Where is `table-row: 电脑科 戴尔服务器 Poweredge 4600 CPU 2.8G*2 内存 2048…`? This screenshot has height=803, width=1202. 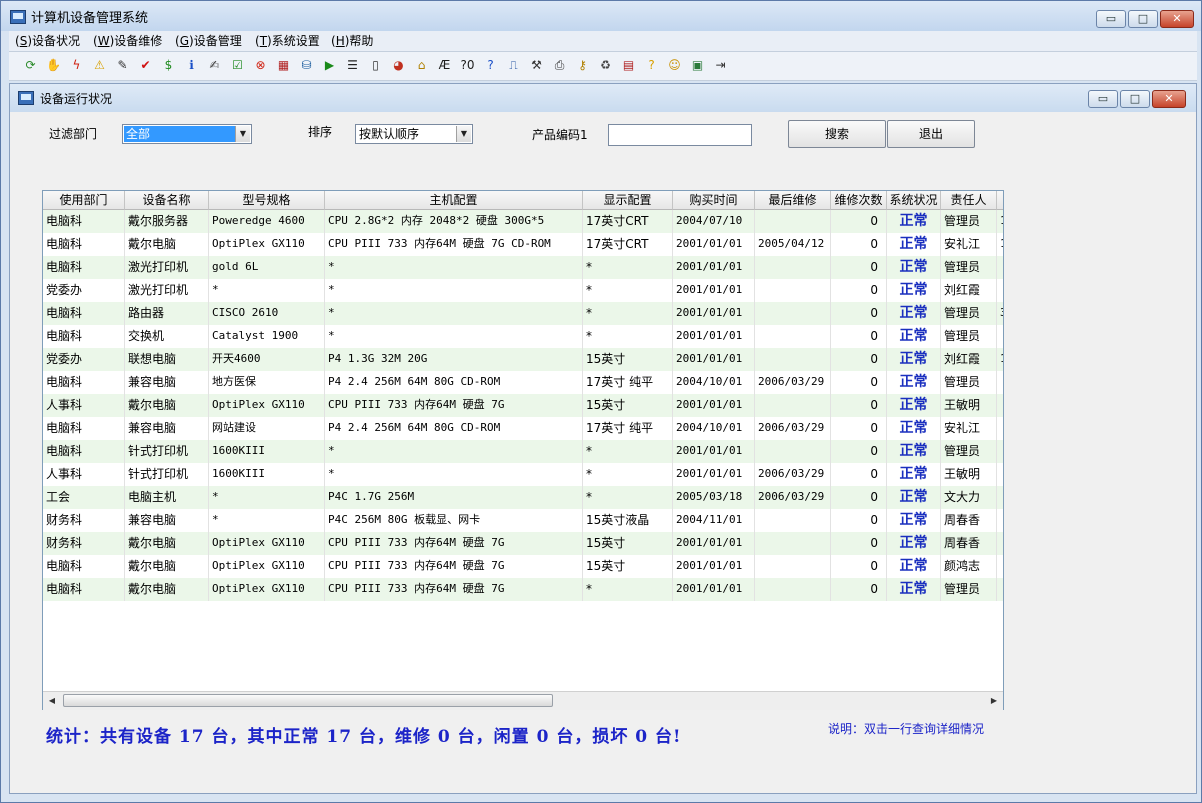
table-row: 电脑科 戴尔服务器 Poweredge 4600 CPU 2.8G*2 内存 2048… is located at coordinates (523, 221).